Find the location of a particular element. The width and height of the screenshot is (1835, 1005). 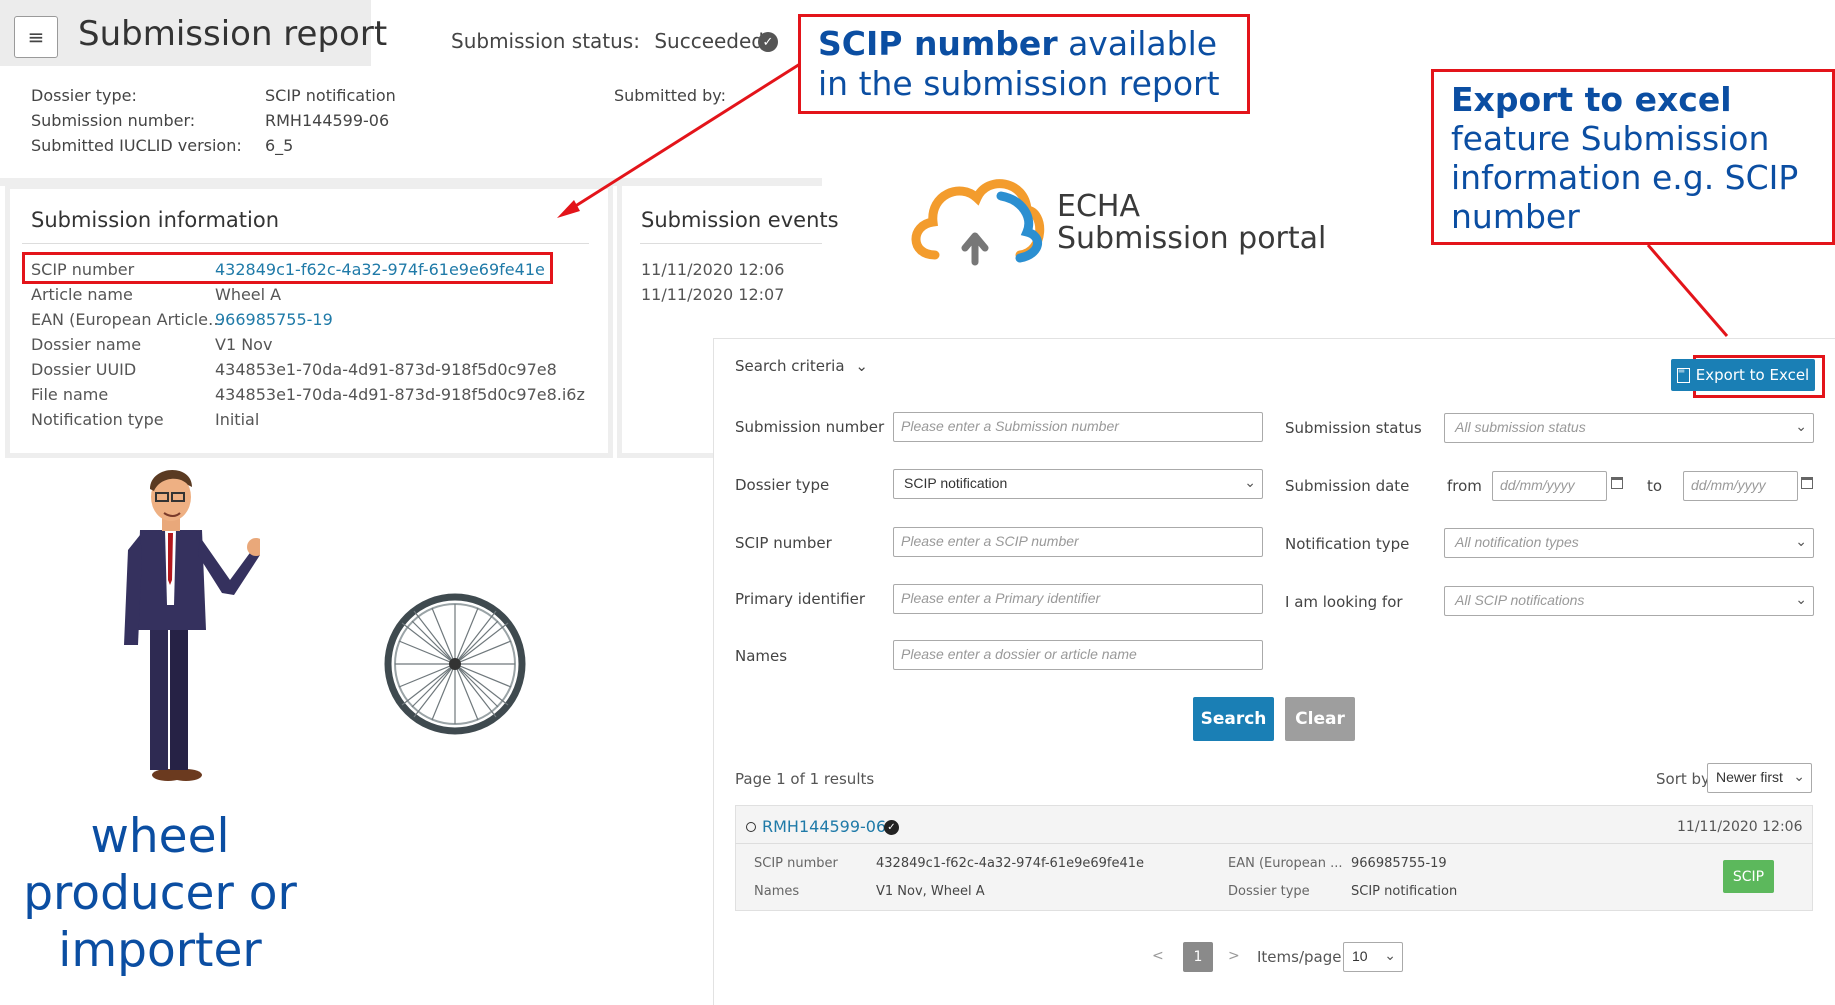

sort-select: Newer first ⌄ is located at coordinates (1759, 778).